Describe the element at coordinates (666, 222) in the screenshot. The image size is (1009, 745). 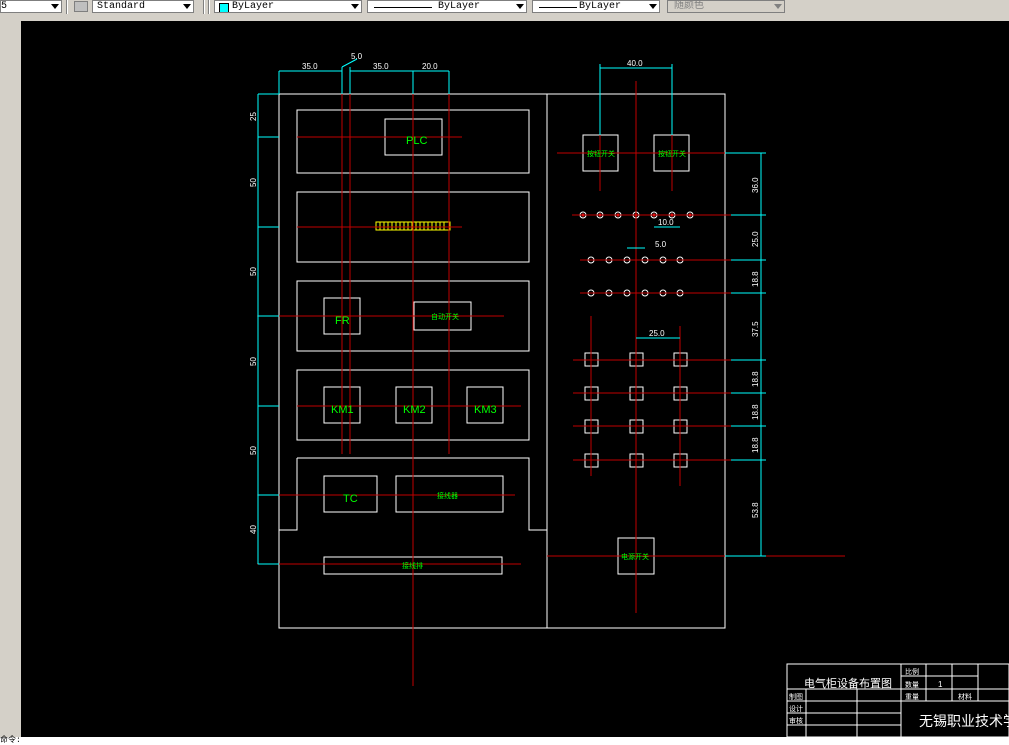
I see `dim-10: 10.0` at that location.